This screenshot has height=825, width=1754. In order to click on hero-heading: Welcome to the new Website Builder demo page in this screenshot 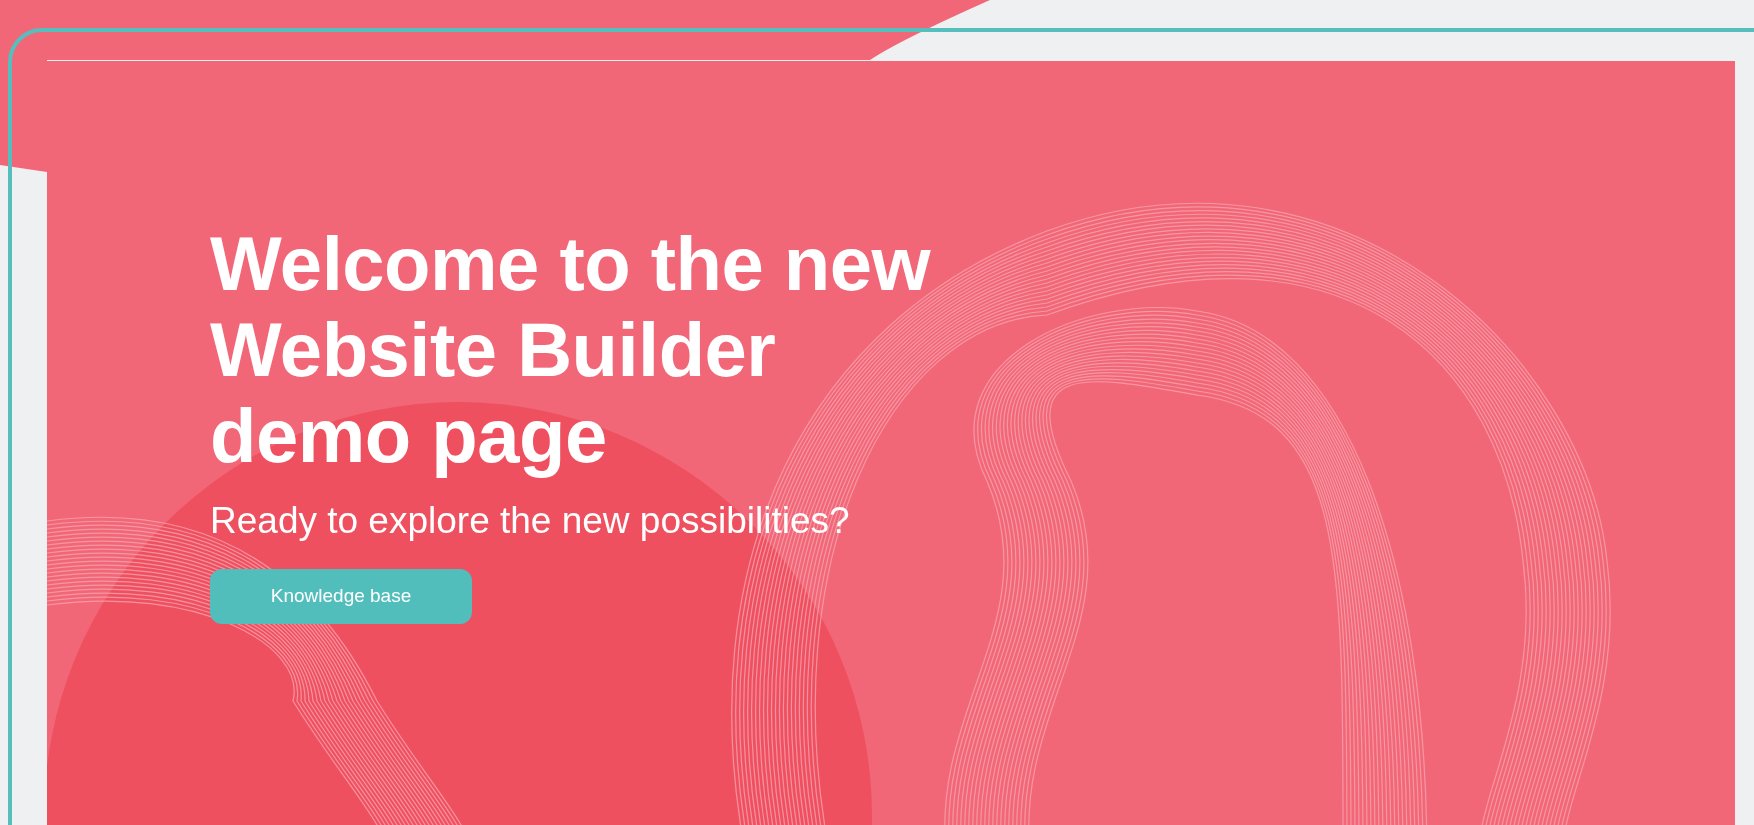, I will do `click(571, 350)`.